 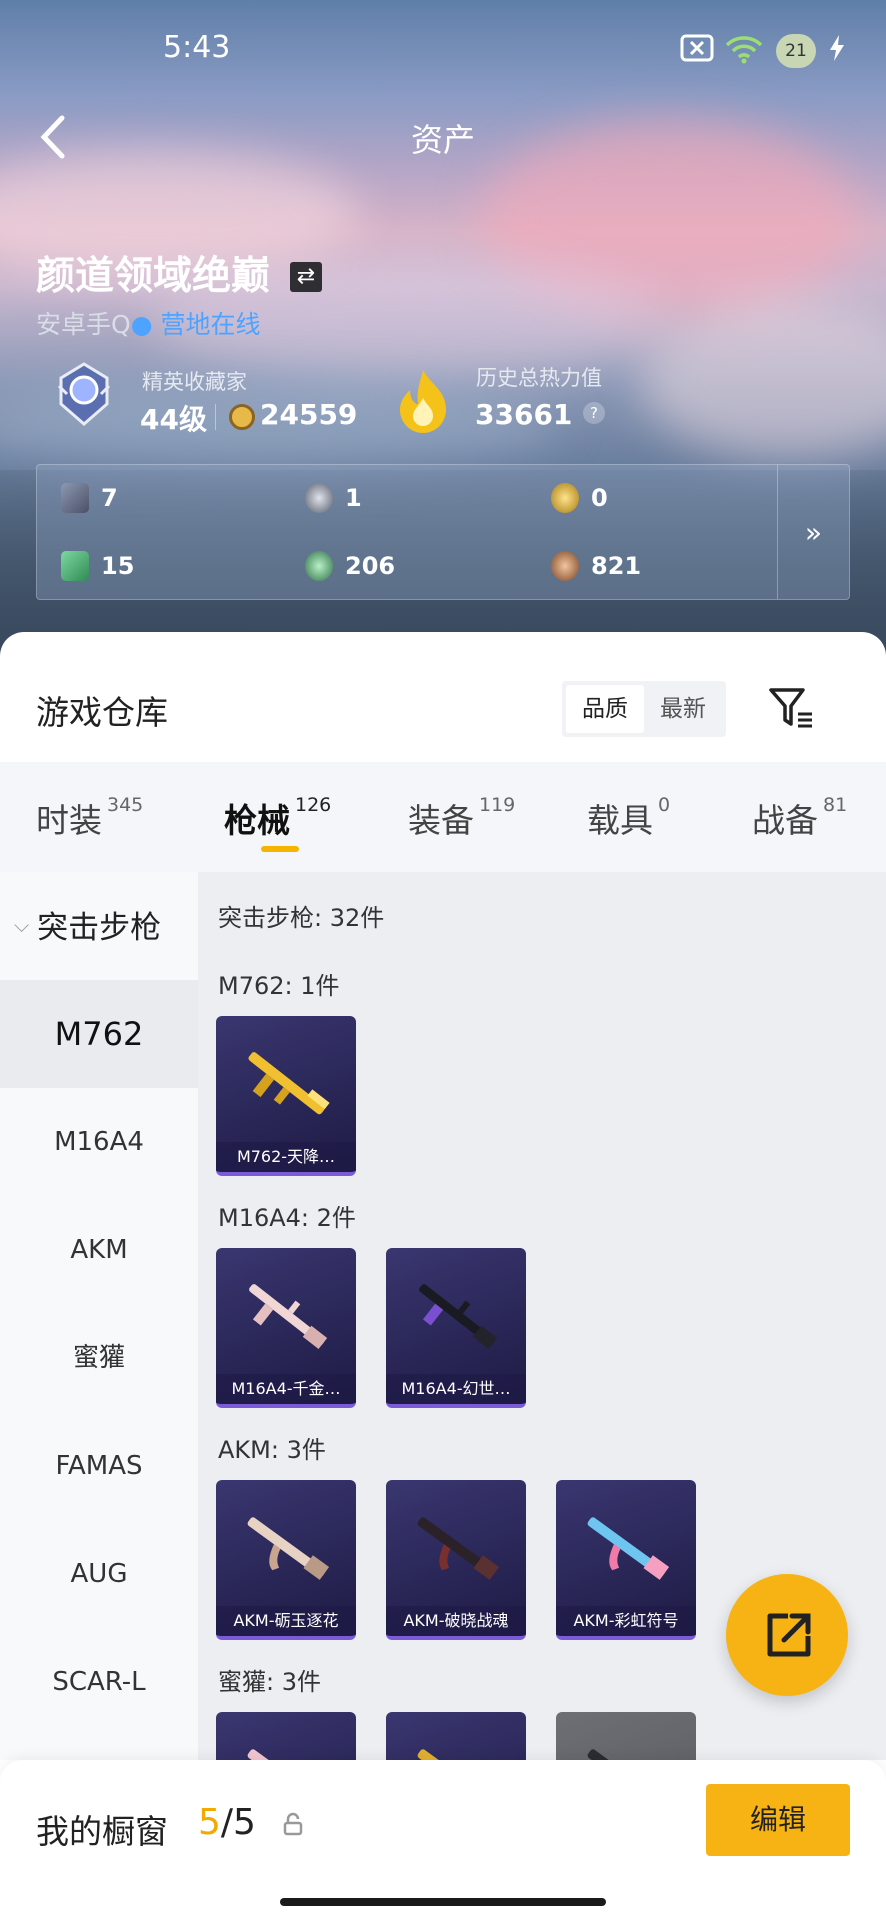 What do you see at coordinates (565, 566) in the screenshot?
I see `bronze-orb-icon` at bounding box center [565, 566].